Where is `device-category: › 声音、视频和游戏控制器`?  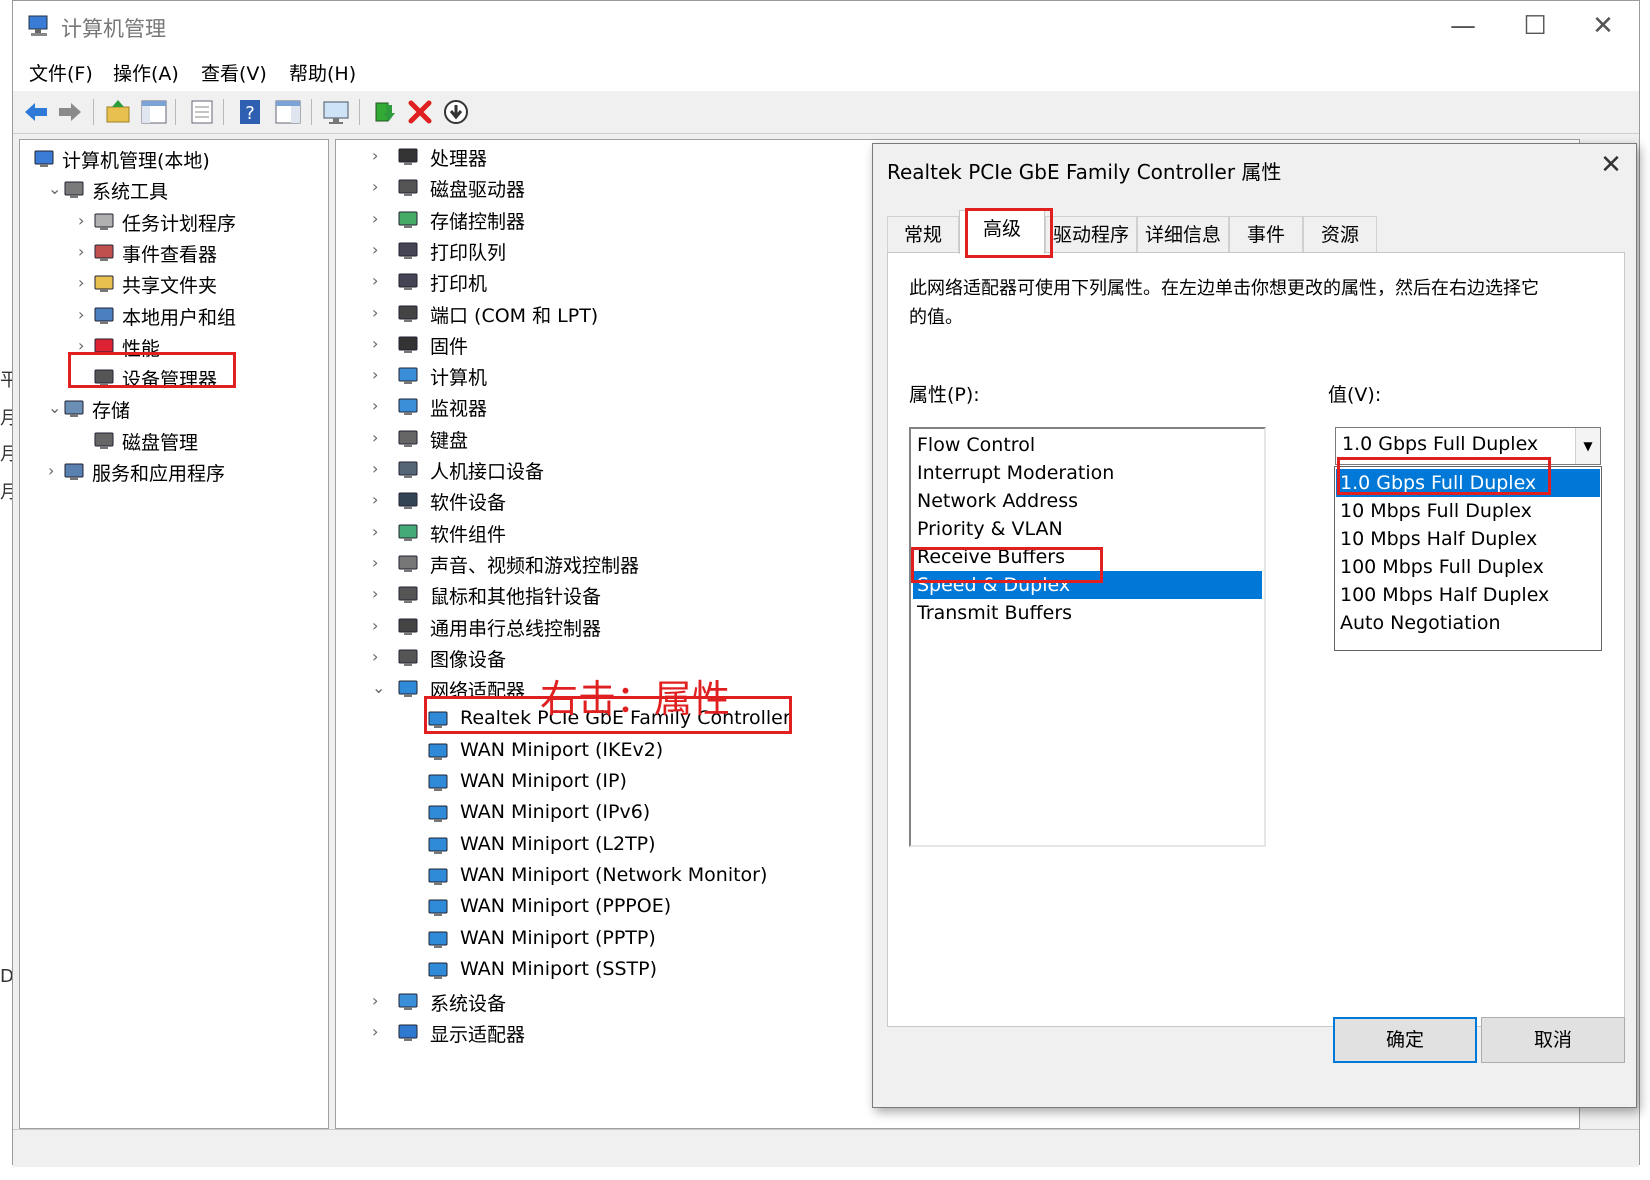 device-category: › 声音、视频和游戏控制器 is located at coordinates (612, 564).